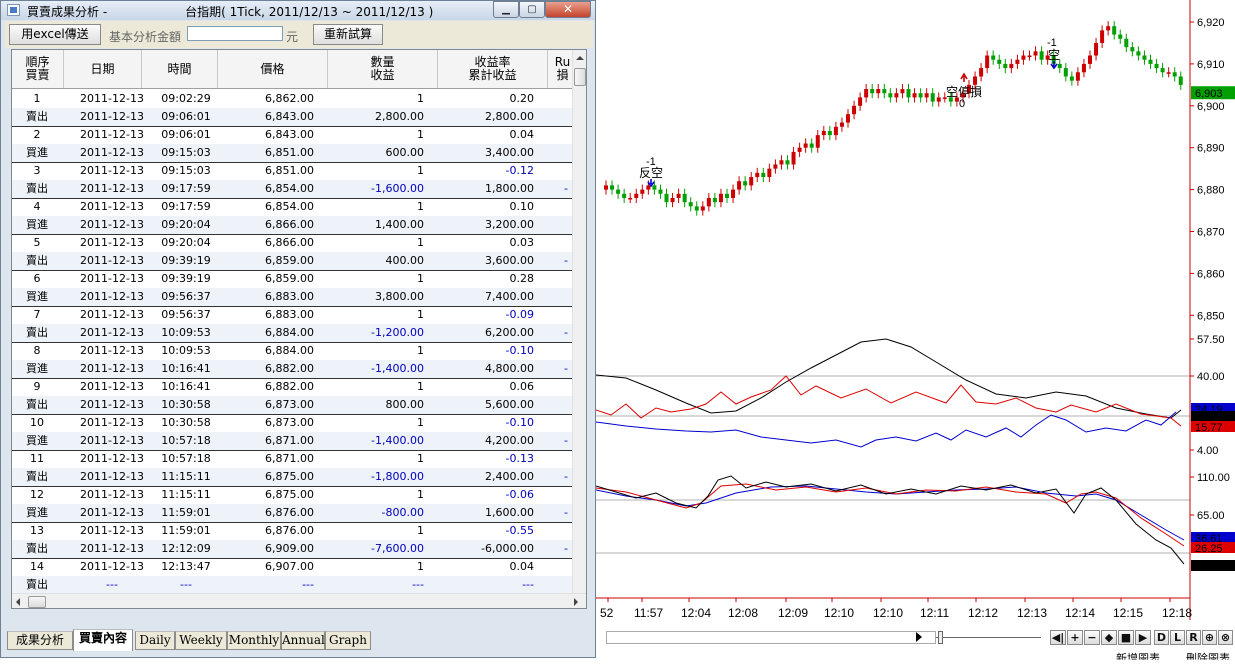  I want to click on entry-price: 6,882.00, so click(289, 386).